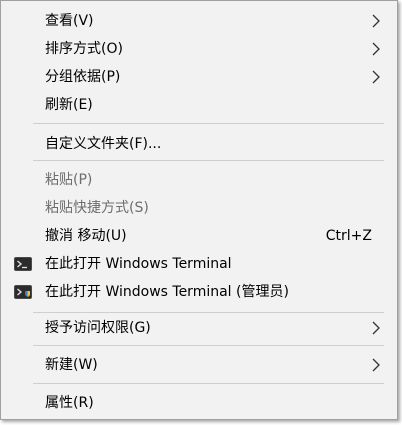 The height and width of the screenshot is (425, 402). What do you see at coordinates (84, 49) in the screenshot?
I see `menu-item-label: 排序方式(O)` at bounding box center [84, 49].